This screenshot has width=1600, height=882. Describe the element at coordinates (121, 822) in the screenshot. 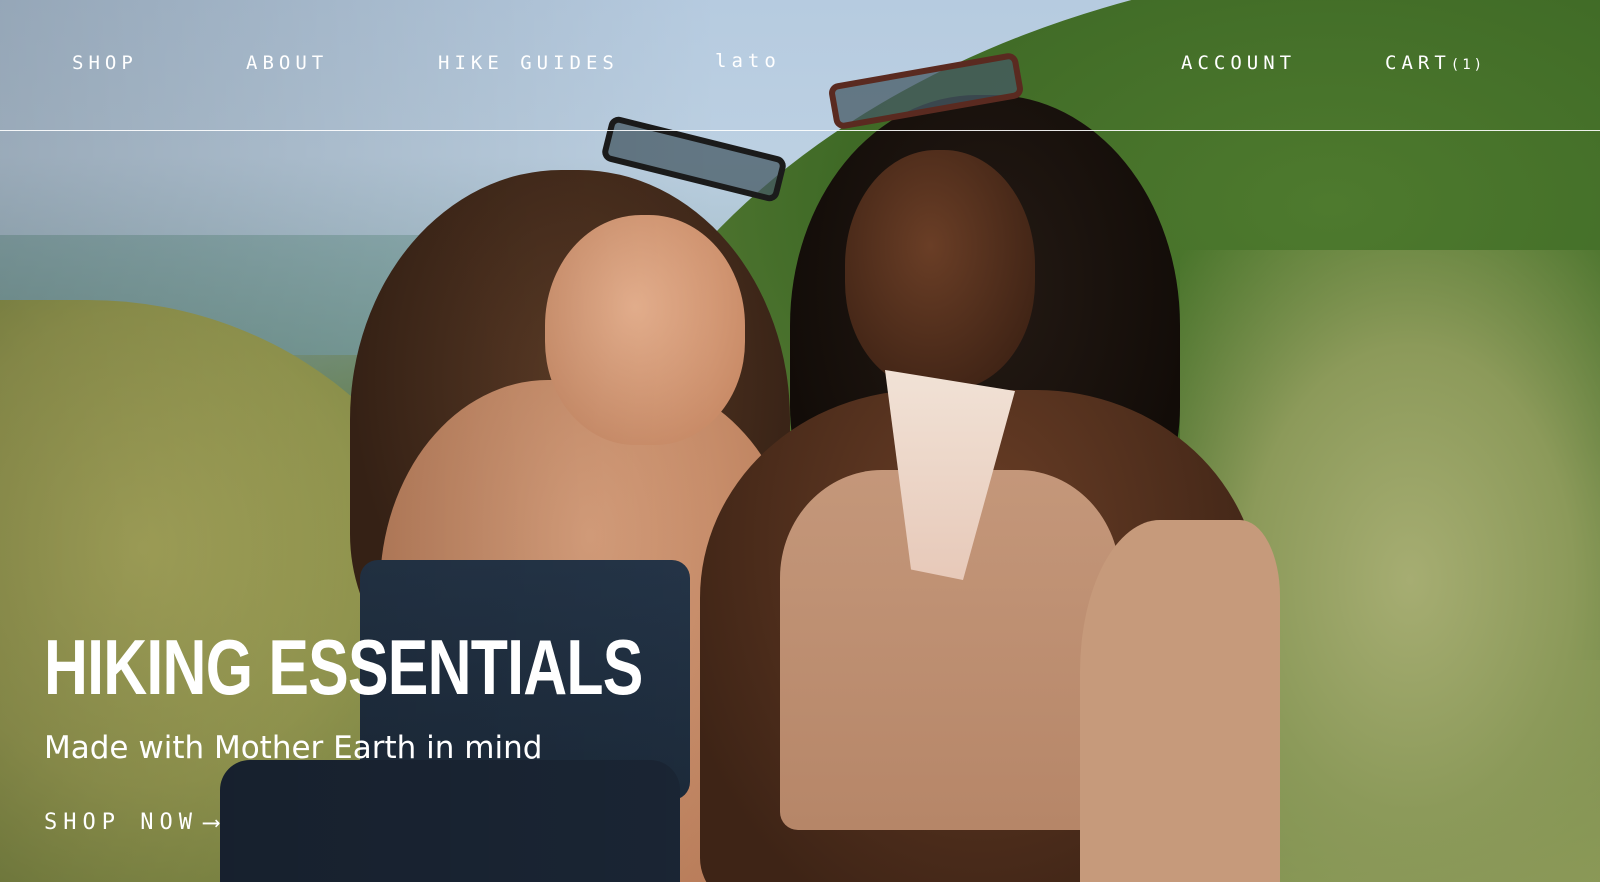

I see `shop-now-label: SHOP NOW` at that location.